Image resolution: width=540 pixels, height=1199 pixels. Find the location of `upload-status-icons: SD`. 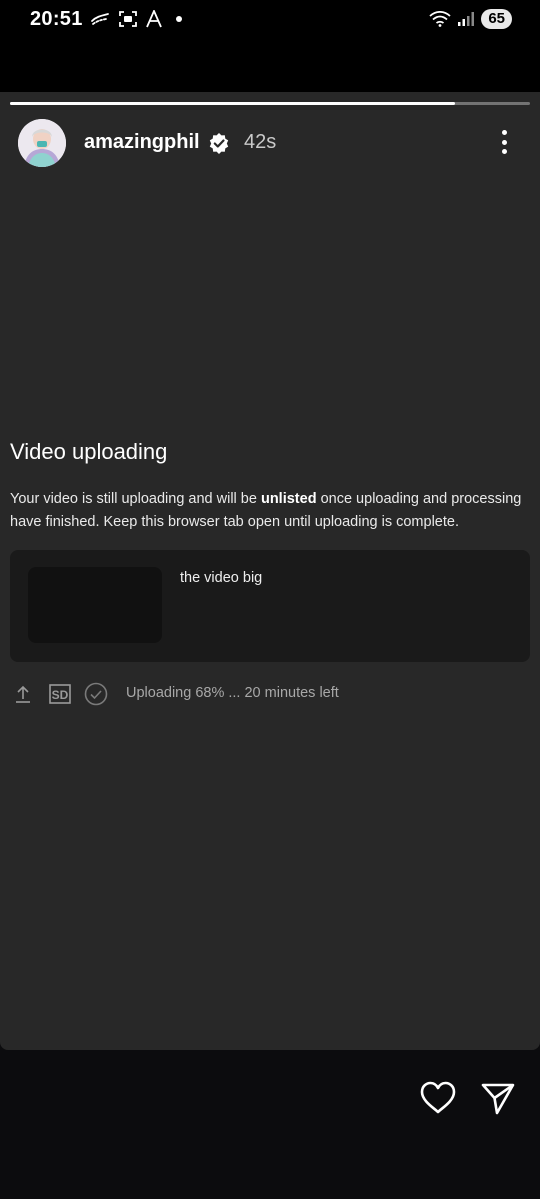

upload-status-icons: SD is located at coordinates (61, 694).